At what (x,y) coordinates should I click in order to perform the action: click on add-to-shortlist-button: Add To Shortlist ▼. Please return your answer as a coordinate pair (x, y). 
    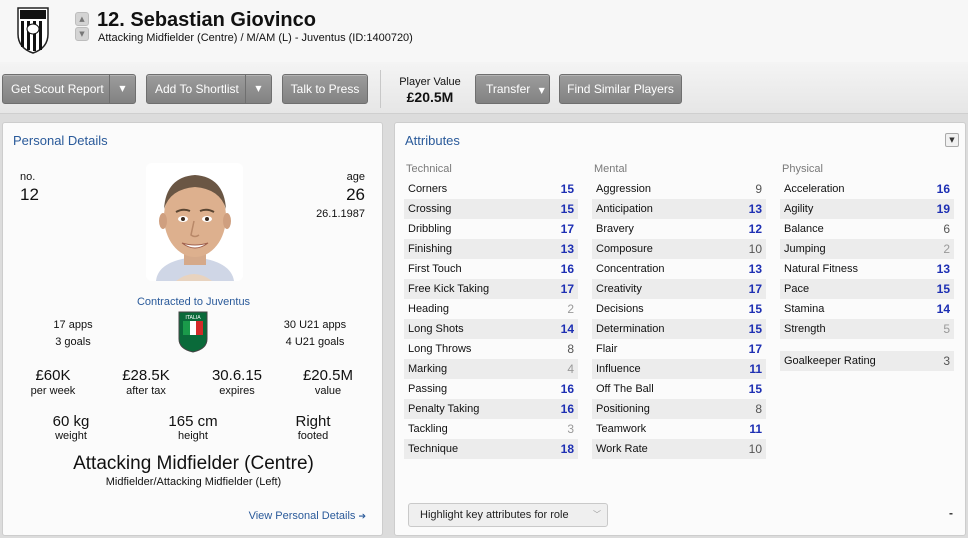
    Looking at the image, I should click on (209, 89).